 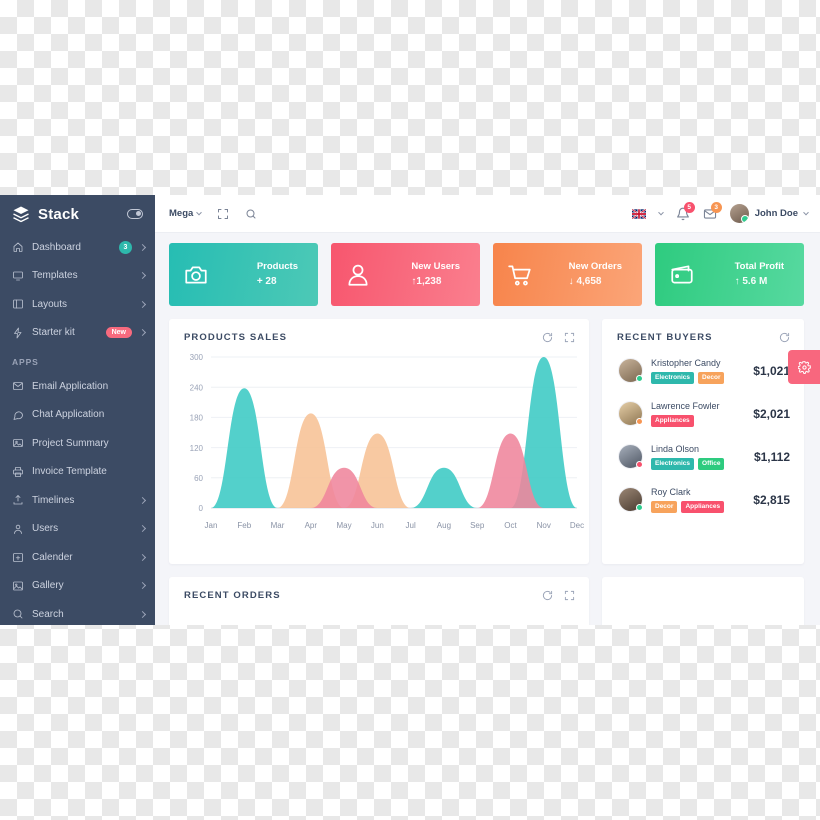 What do you see at coordinates (277, 266) in the screenshot?
I see `stat-card-title: Products` at bounding box center [277, 266].